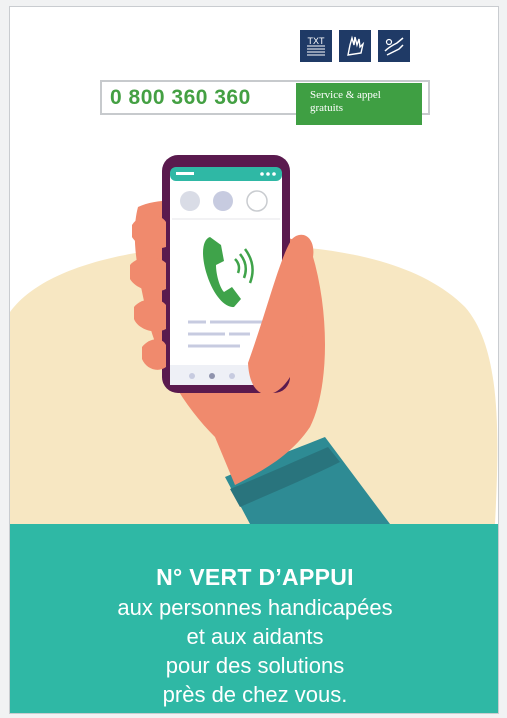 The width and height of the screenshot is (507, 718). Describe the element at coordinates (255, 636) in the screenshot. I see `subtitle-line-2: et aux aidants` at that location.